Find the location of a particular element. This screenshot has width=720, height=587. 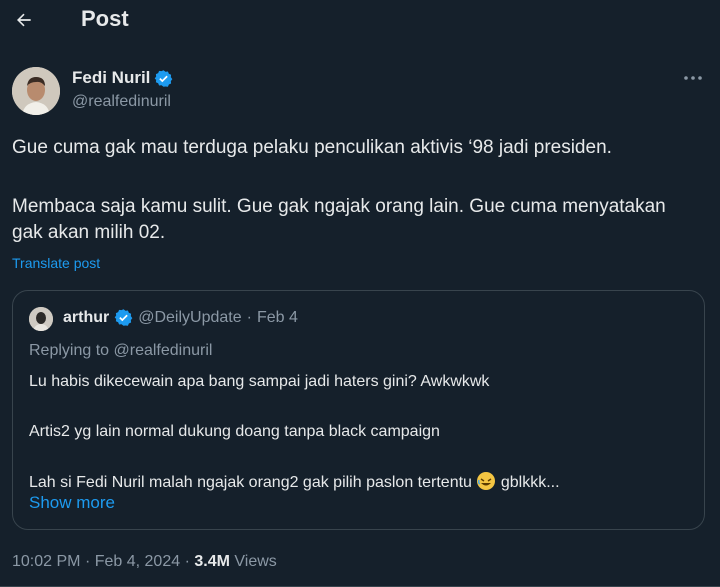

translate-post-link: Translate post is located at coordinates (56, 263).